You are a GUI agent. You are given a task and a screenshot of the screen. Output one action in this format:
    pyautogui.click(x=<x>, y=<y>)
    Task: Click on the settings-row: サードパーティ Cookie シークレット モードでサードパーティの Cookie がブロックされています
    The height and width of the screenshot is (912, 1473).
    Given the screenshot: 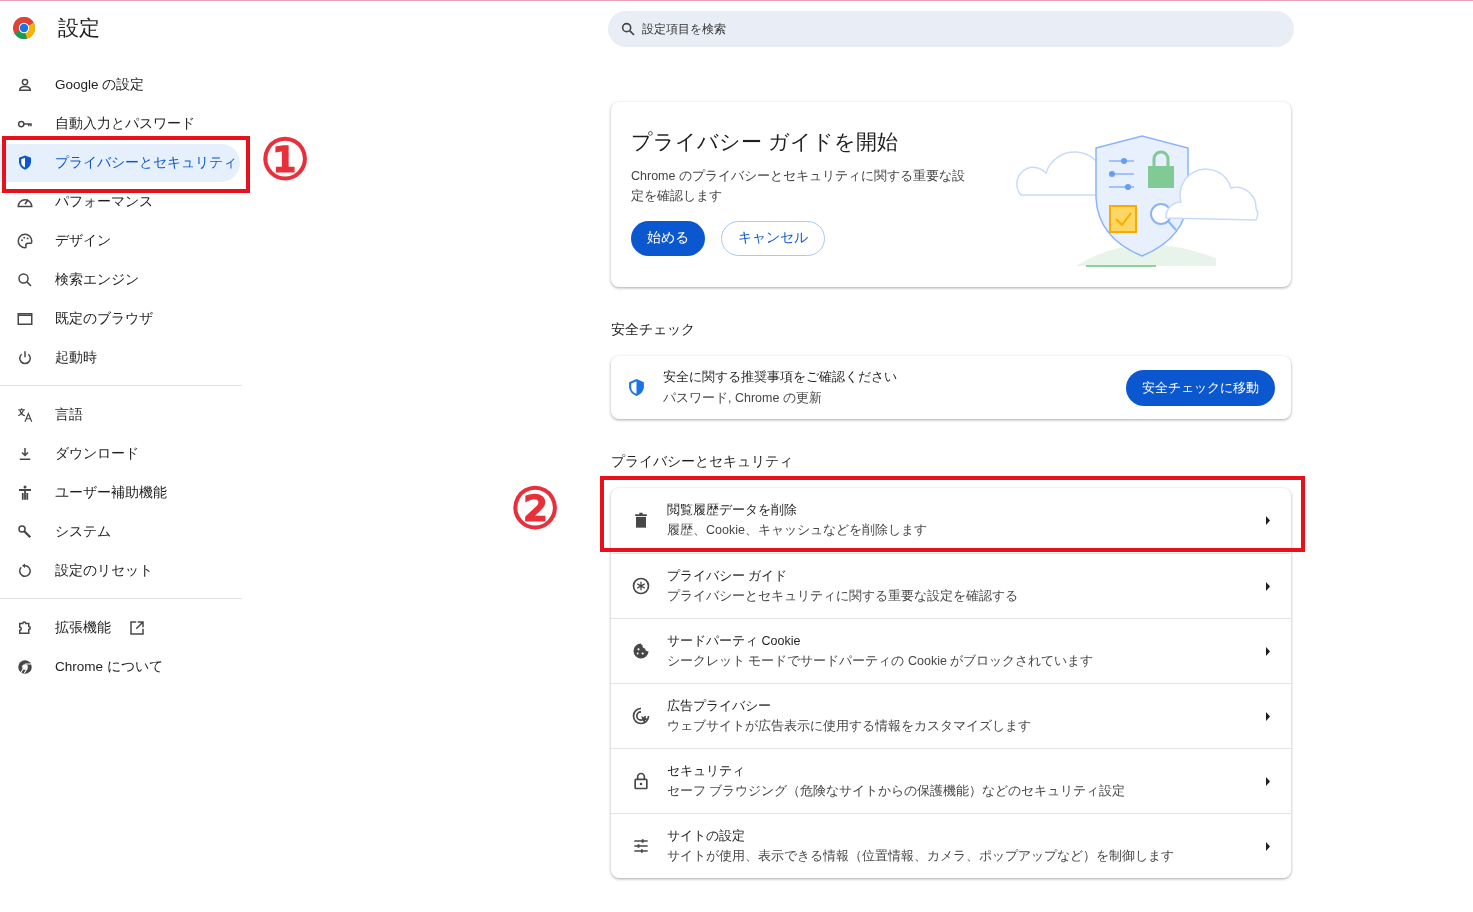 What is the action you would take?
    pyautogui.click(x=951, y=650)
    